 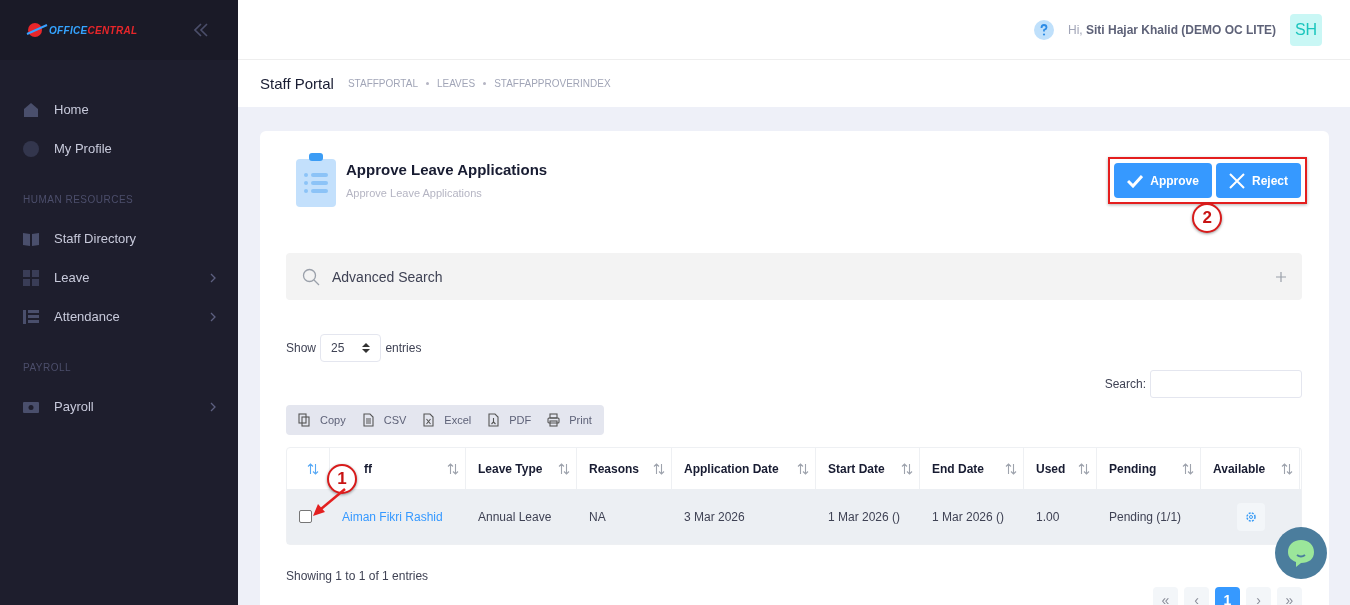 What do you see at coordinates (322, 420) in the screenshot?
I see `copy-button: Copy` at bounding box center [322, 420].